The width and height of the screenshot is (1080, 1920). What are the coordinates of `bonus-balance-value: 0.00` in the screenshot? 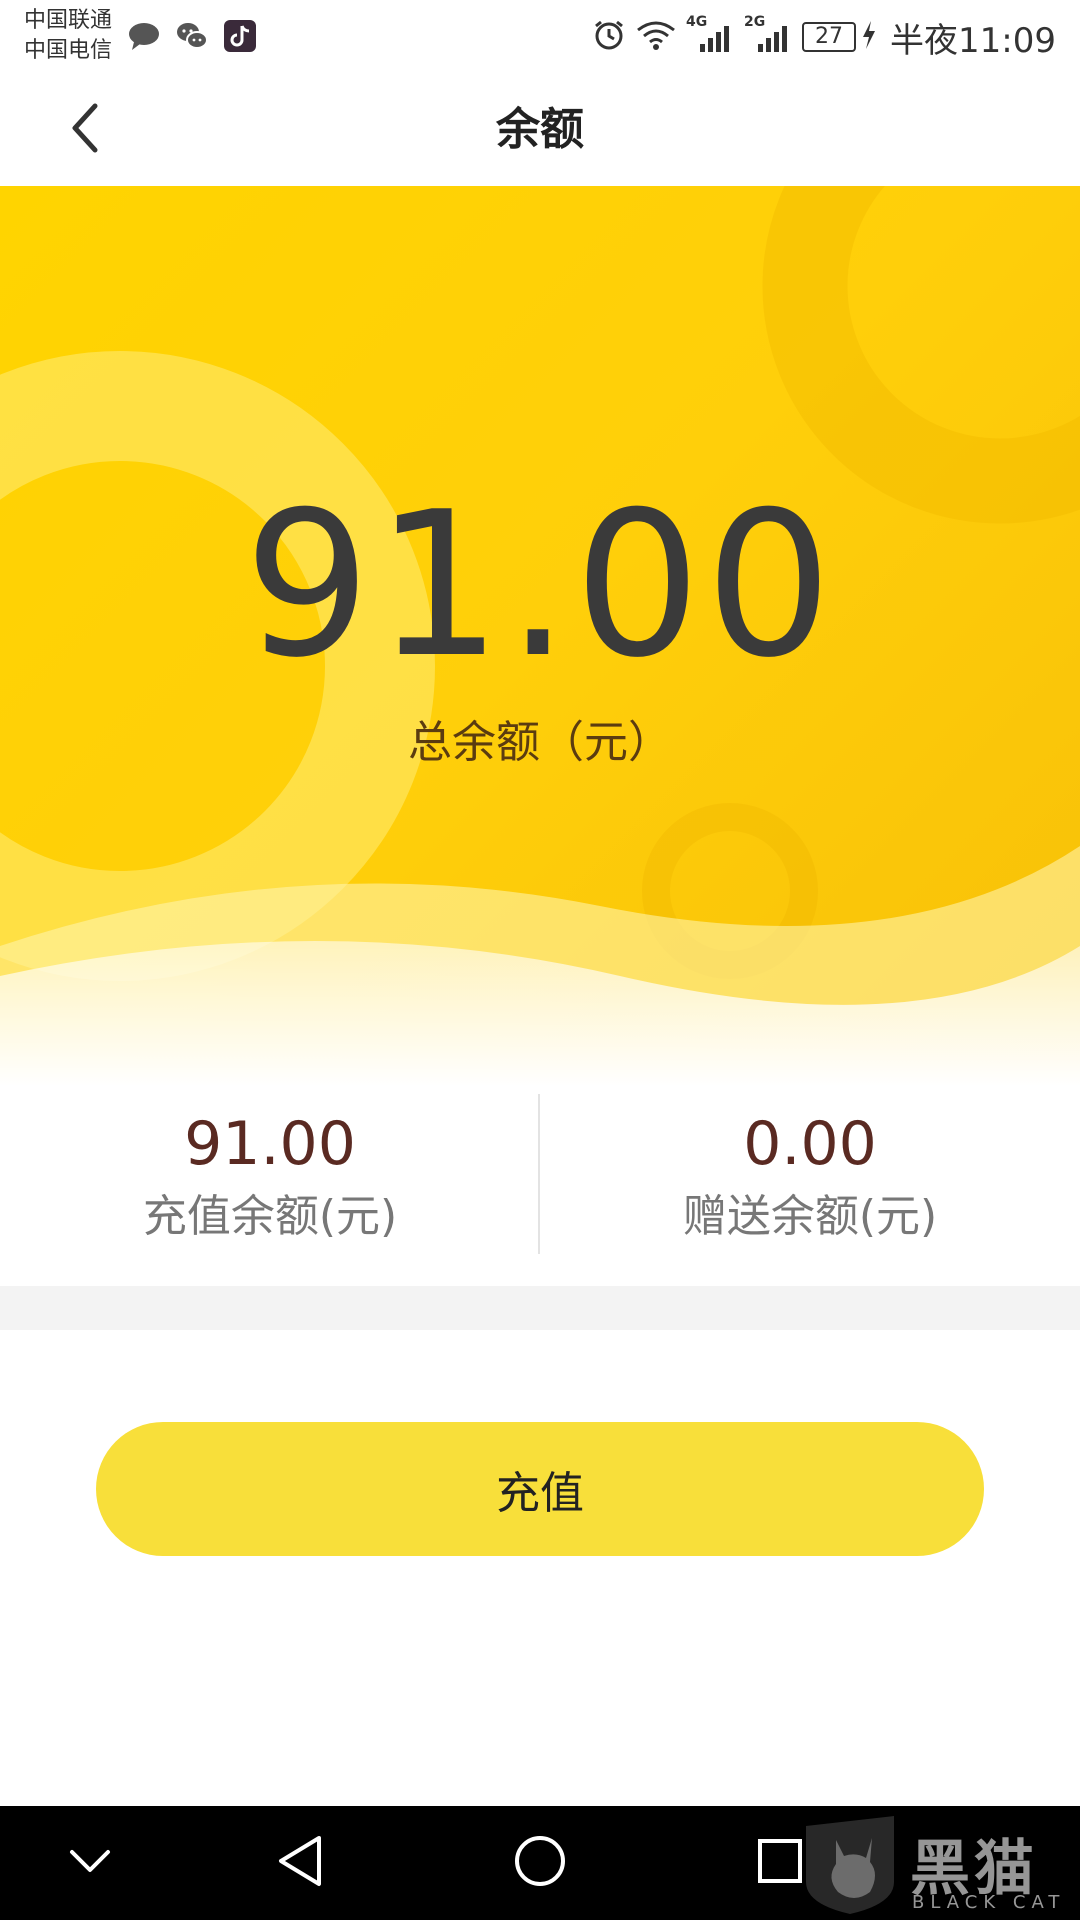 It's located at (810, 1144).